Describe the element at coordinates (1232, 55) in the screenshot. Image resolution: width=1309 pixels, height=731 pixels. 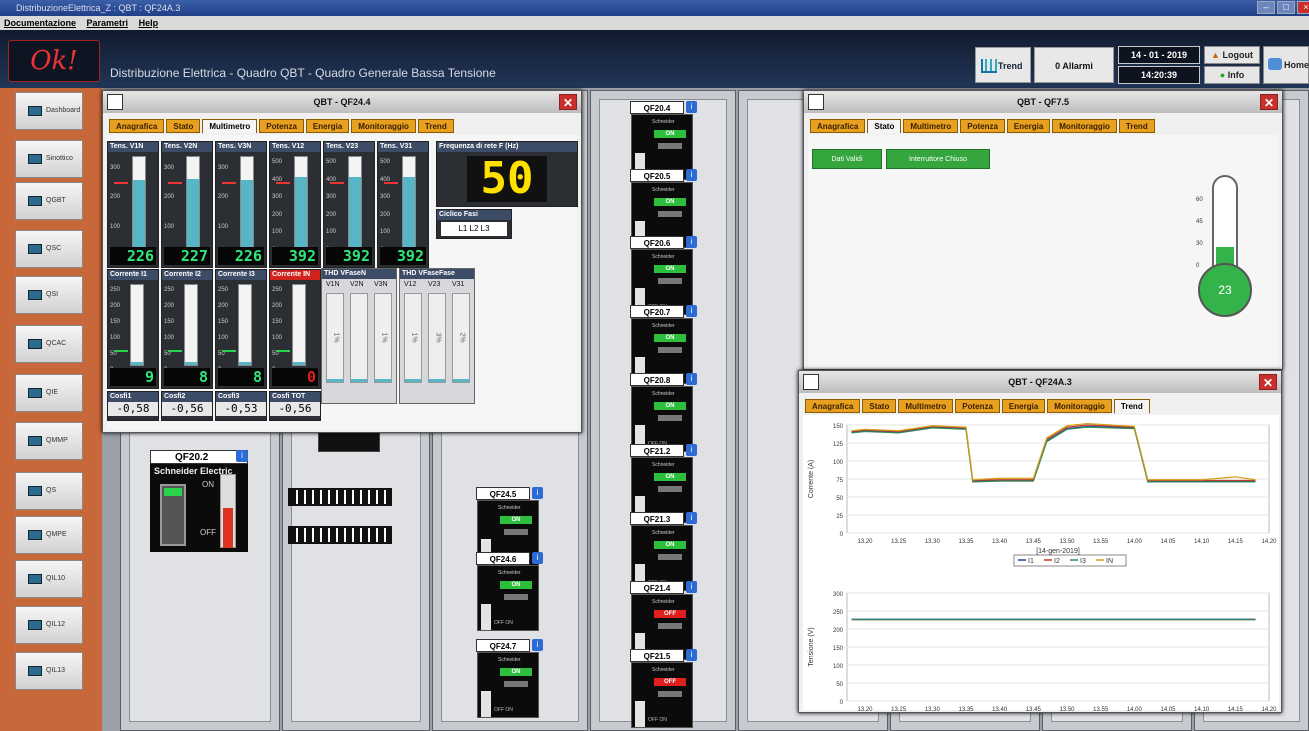
I see `logout-button: ▲ Logout` at that location.